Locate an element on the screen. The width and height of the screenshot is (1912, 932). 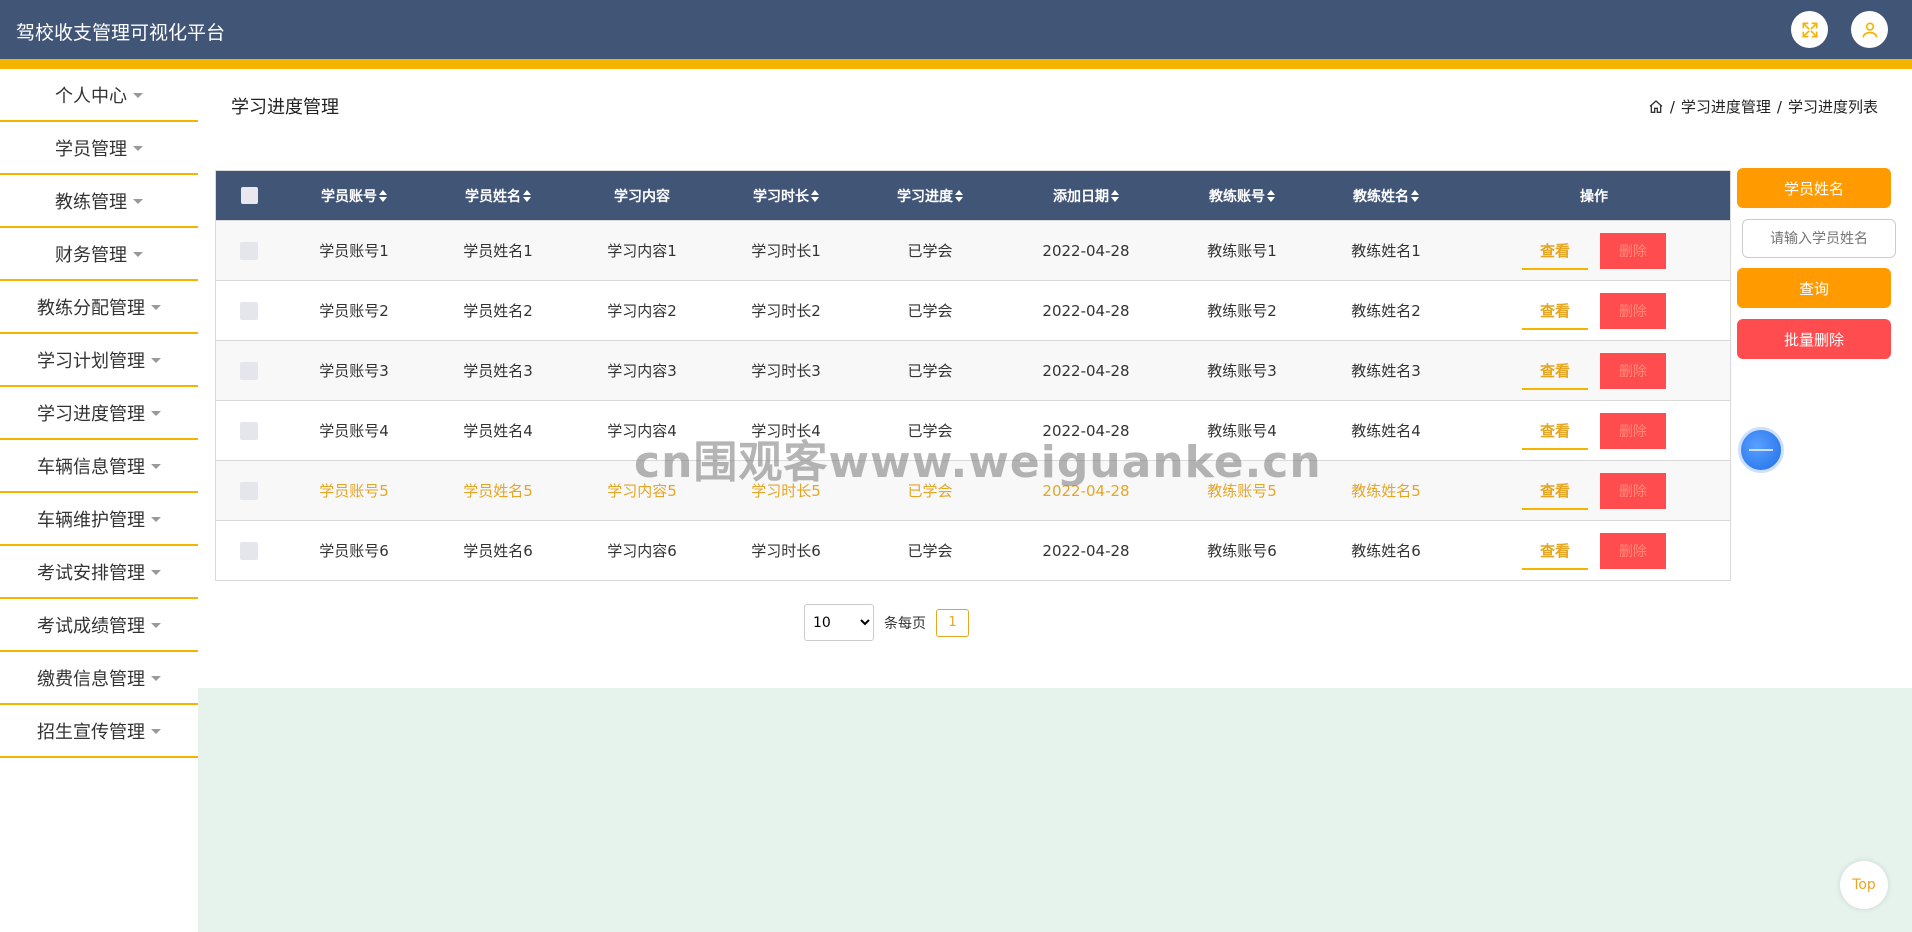
sidebar-item-label: 缴费信息管理 is located at coordinates (91, 679).